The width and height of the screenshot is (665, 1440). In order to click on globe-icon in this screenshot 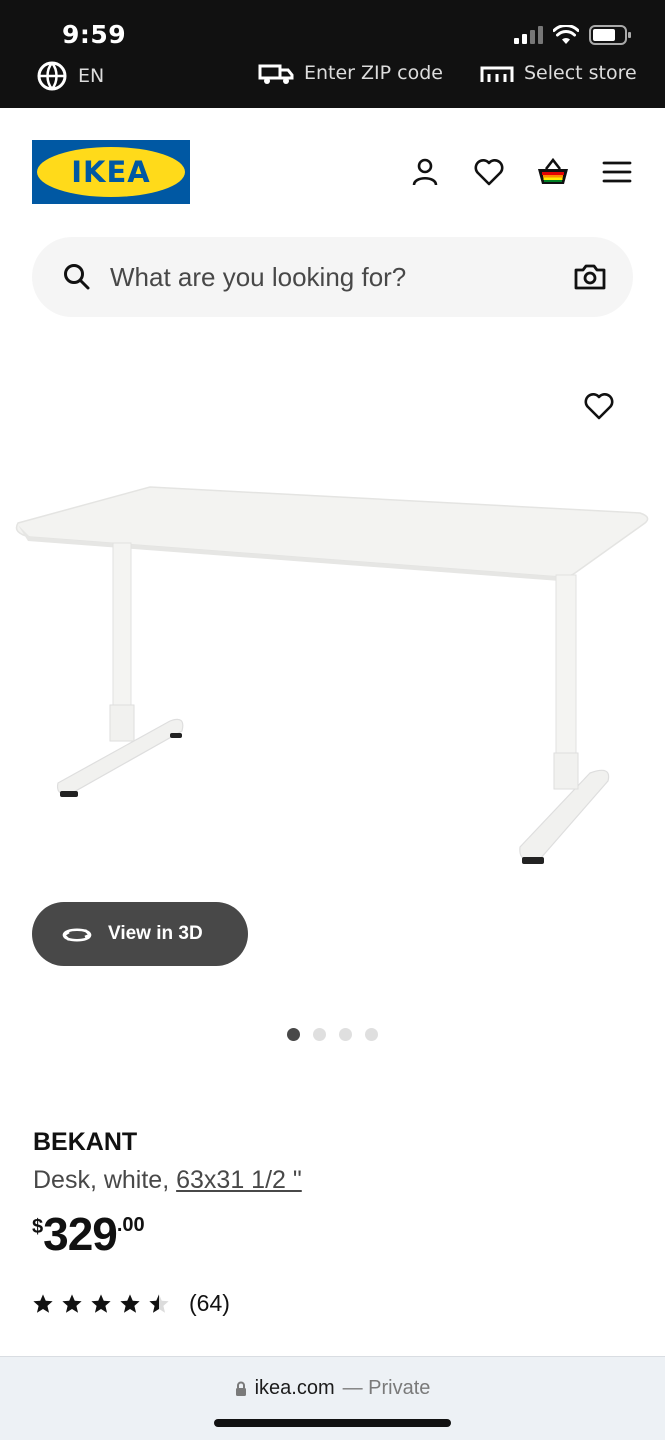, I will do `click(52, 76)`.